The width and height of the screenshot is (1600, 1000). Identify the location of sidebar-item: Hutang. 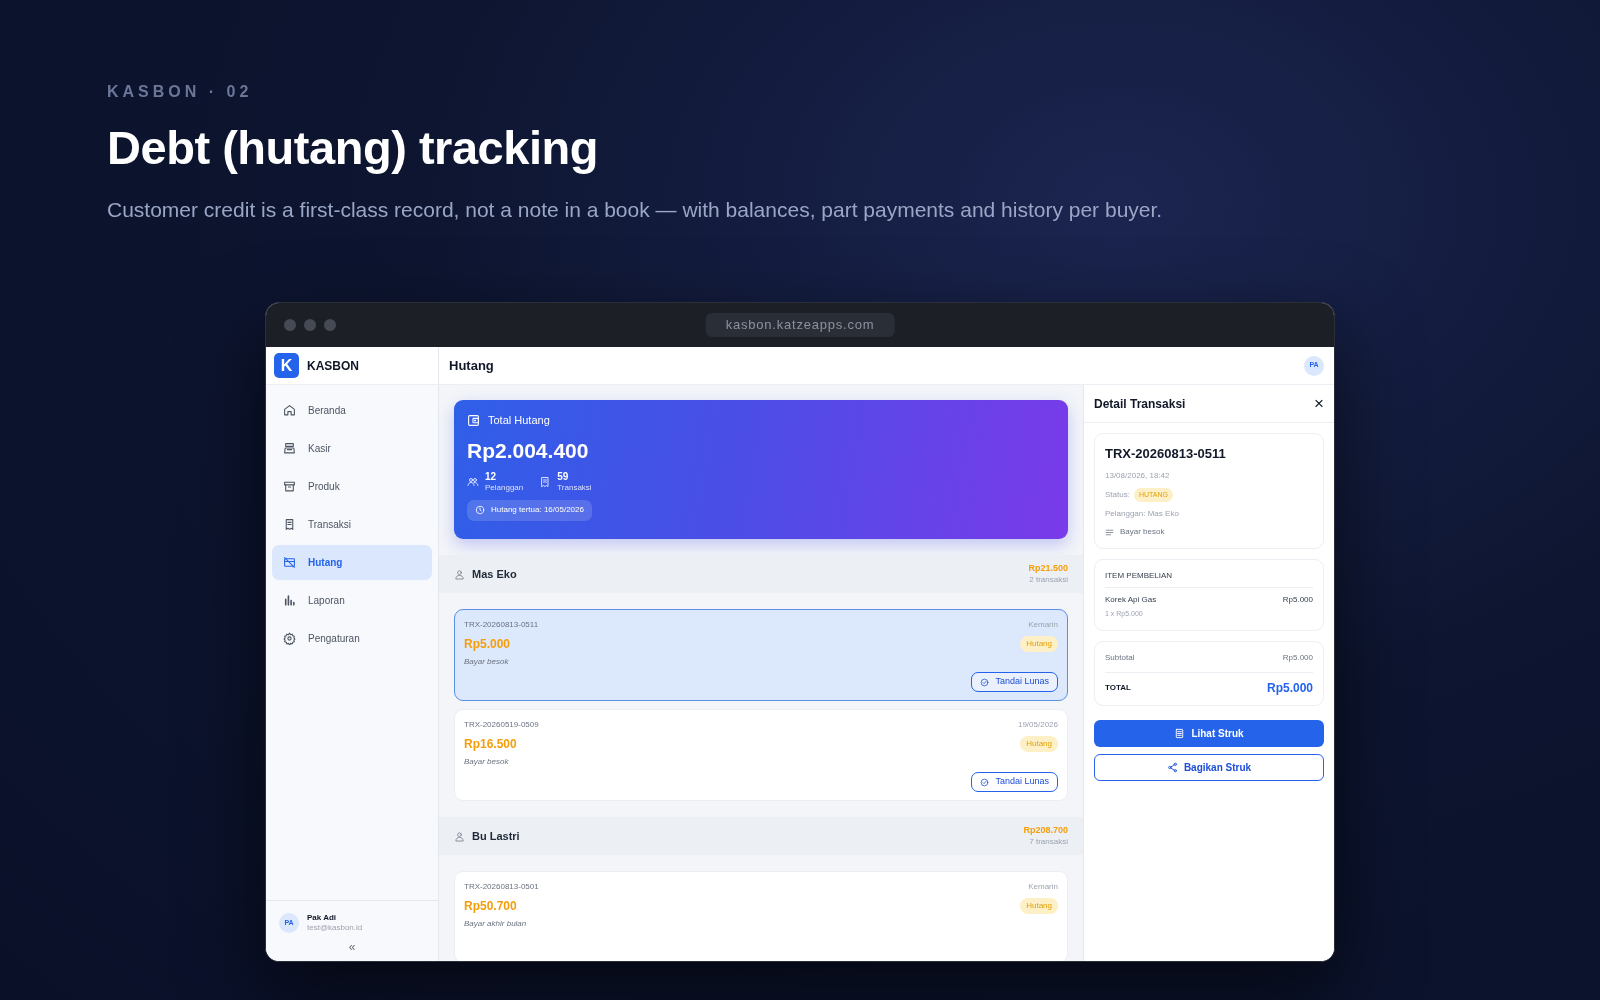
(352, 562).